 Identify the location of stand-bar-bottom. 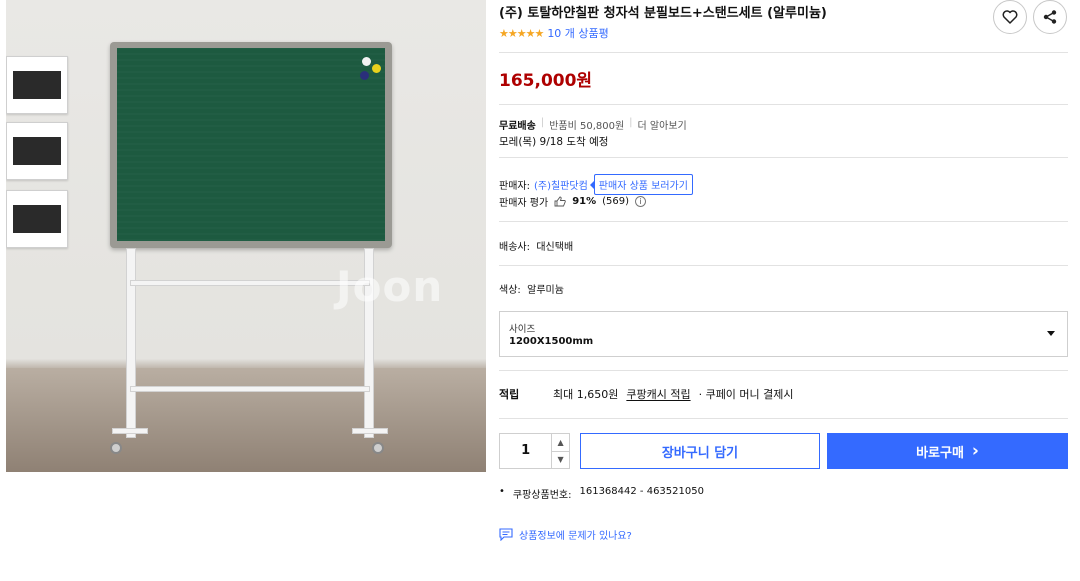
(250, 389).